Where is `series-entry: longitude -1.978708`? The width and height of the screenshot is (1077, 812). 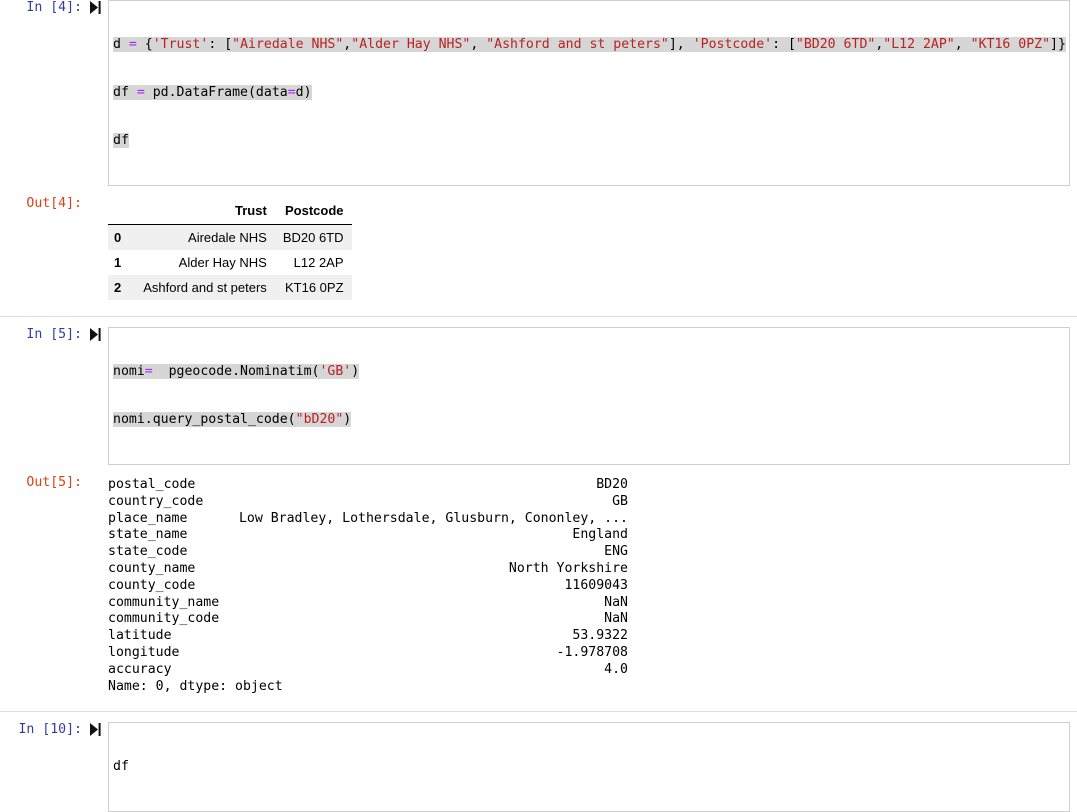 series-entry: longitude -1.978708 is located at coordinates (368, 653).